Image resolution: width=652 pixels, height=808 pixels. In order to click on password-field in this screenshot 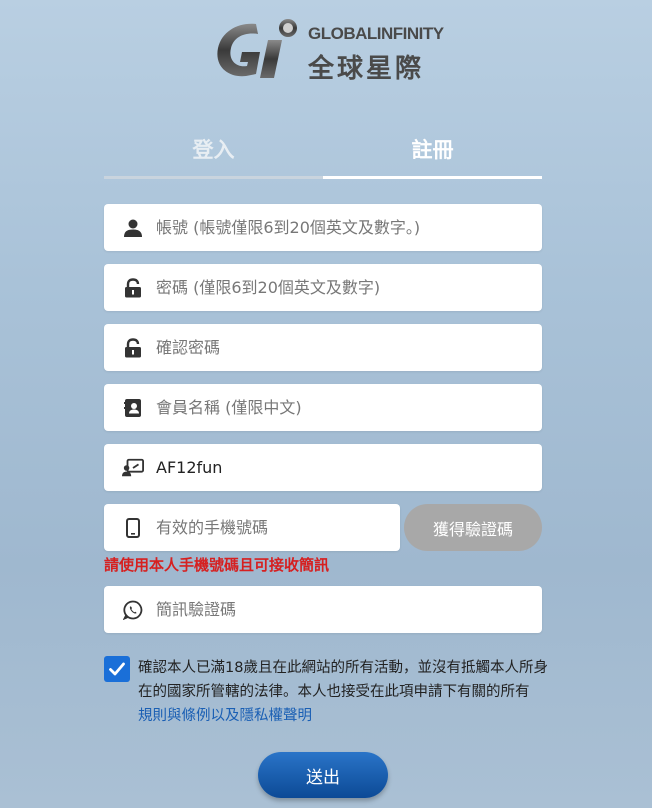, I will do `click(323, 287)`.